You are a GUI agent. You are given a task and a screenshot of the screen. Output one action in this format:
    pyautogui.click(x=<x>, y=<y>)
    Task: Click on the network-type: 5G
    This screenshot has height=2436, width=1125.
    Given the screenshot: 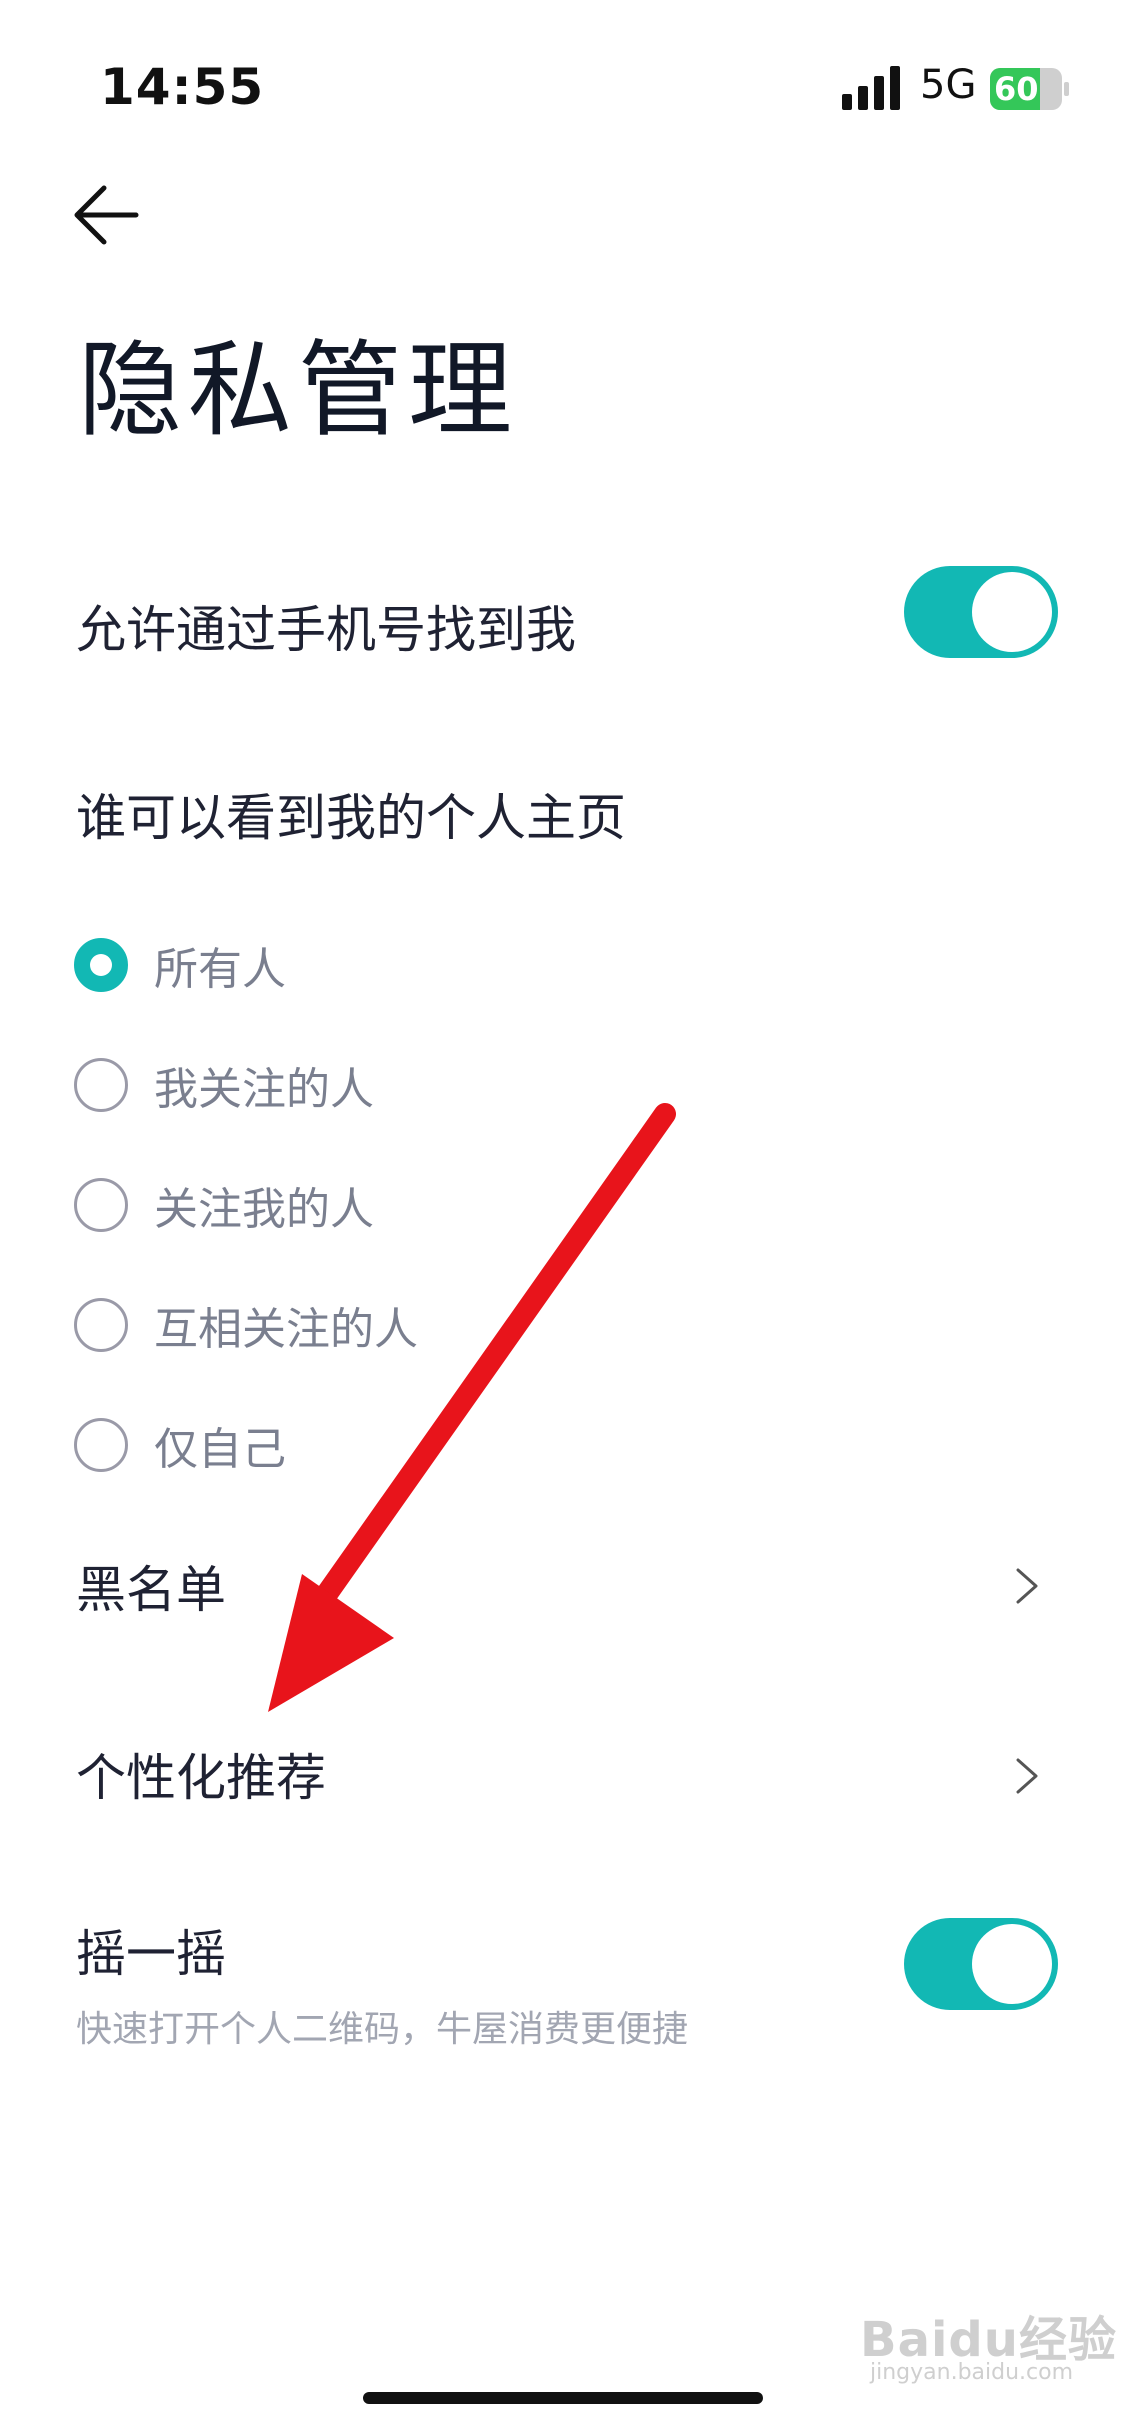 What is the action you would take?
    pyautogui.click(x=948, y=85)
    